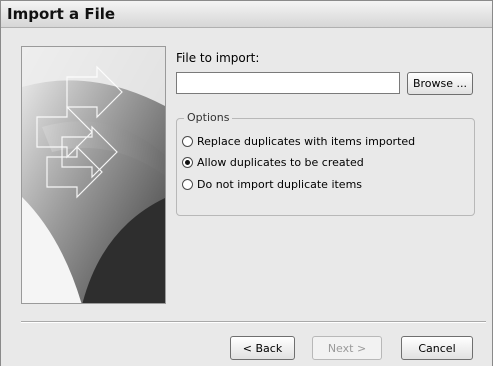 This screenshot has width=493, height=366. What do you see at coordinates (61, 14) in the screenshot?
I see `dialog-title: Import a File` at bounding box center [61, 14].